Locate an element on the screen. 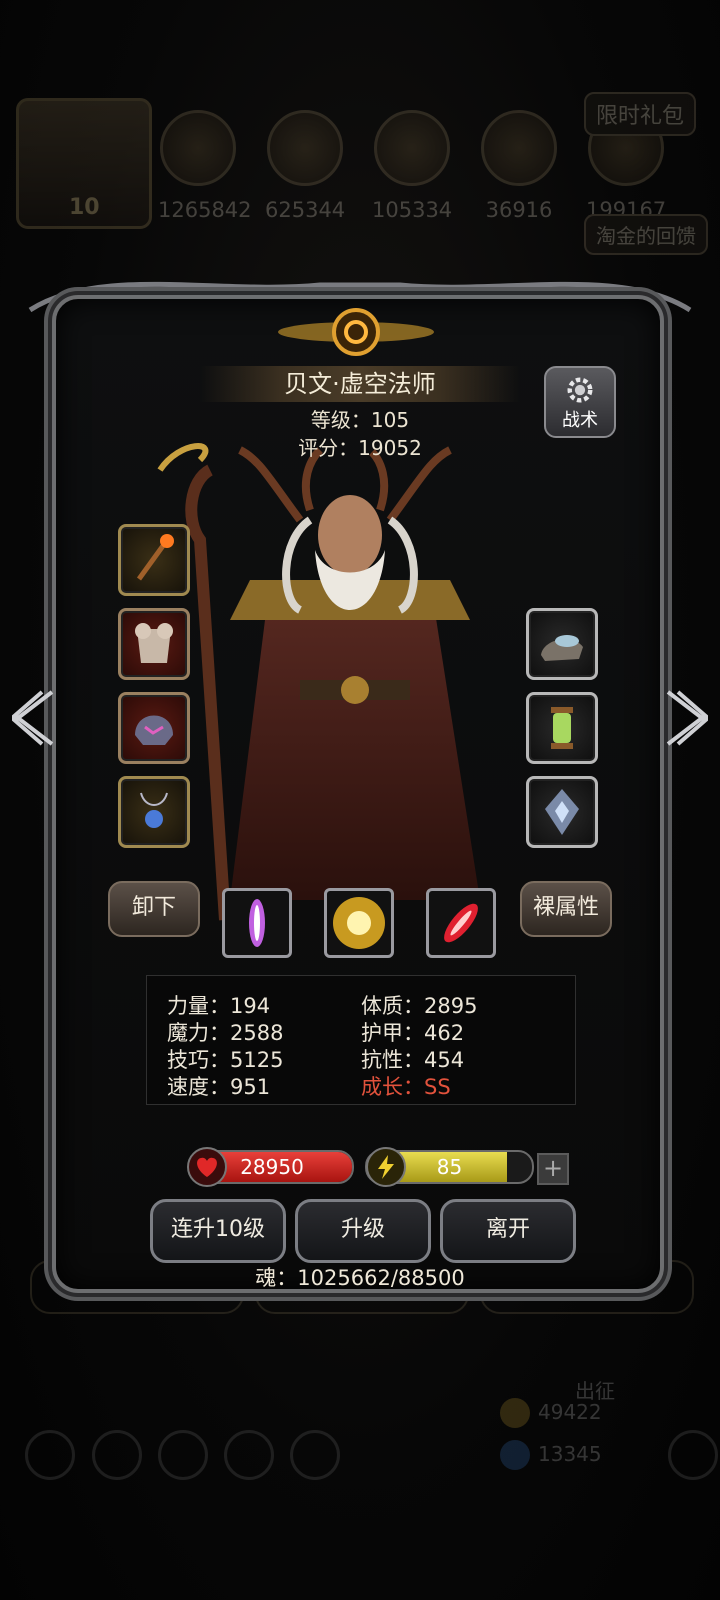 This screenshot has width=720, height=1600. equip-slot-lantern is located at coordinates (562, 728).